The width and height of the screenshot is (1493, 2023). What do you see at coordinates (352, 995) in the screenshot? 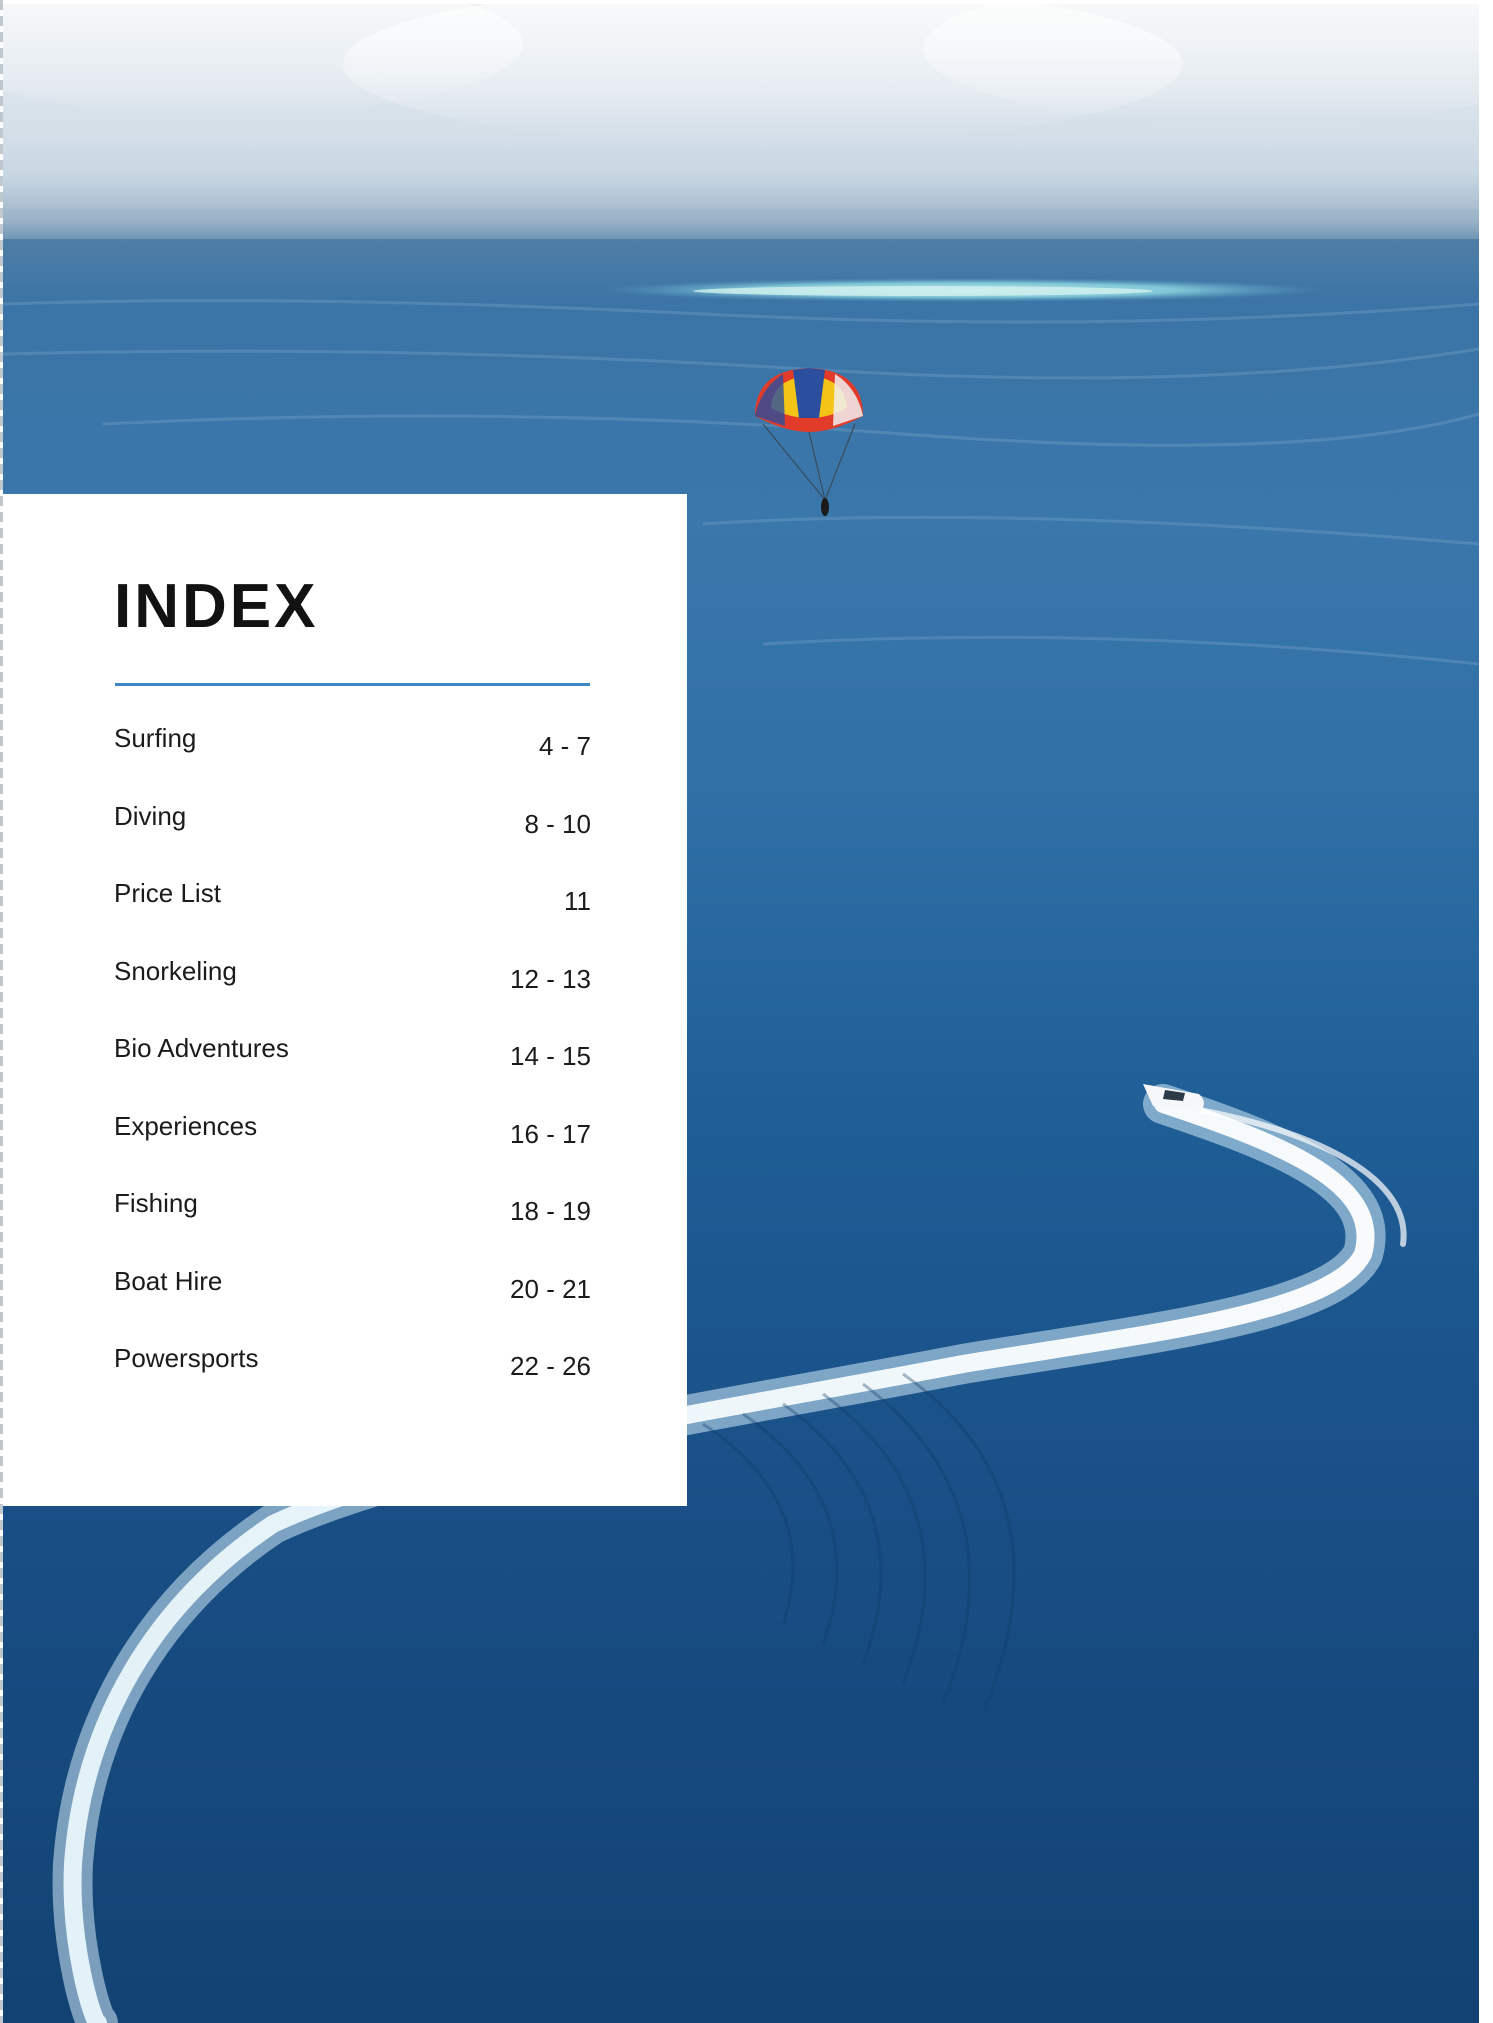
I see `toc-item-snorkeling: Snorkeling 12 - 13` at bounding box center [352, 995].